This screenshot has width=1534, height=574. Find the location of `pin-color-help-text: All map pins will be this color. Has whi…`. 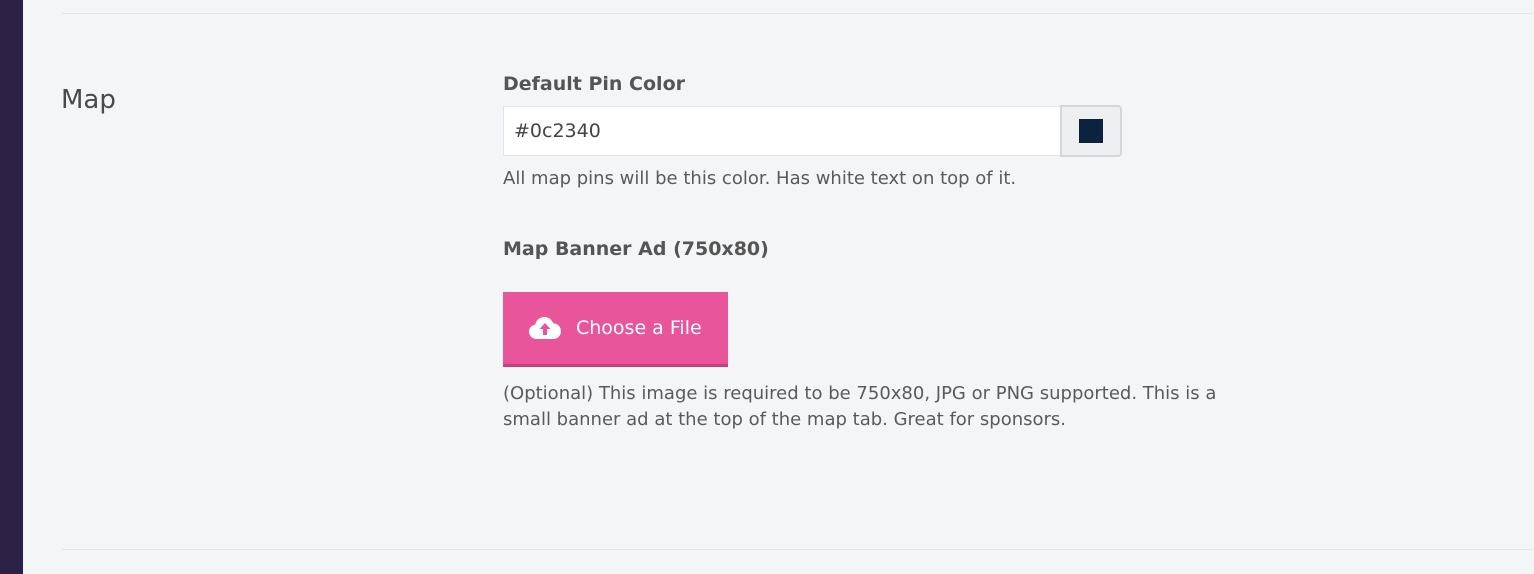

pin-color-help-text: All map pins will be this color. Has whi… is located at coordinates (760, 178).